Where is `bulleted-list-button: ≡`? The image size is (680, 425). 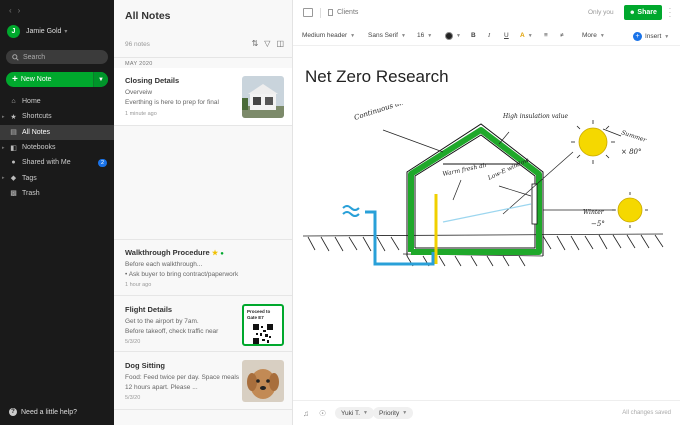
bulleted-list-button: ≡ is located at coordinates (546, 35).